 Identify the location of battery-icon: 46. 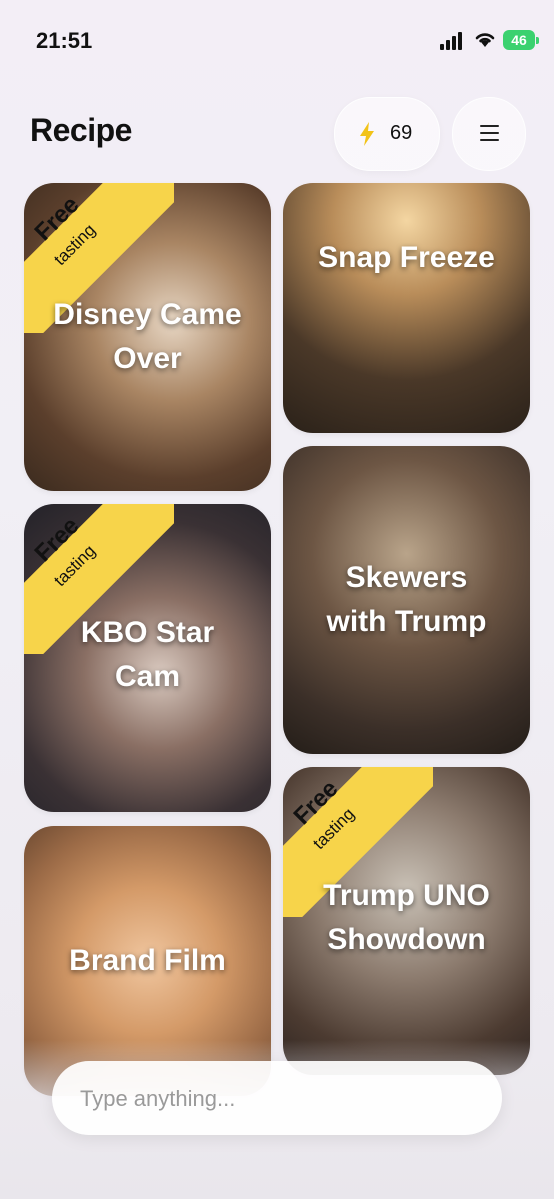
(519, 40).